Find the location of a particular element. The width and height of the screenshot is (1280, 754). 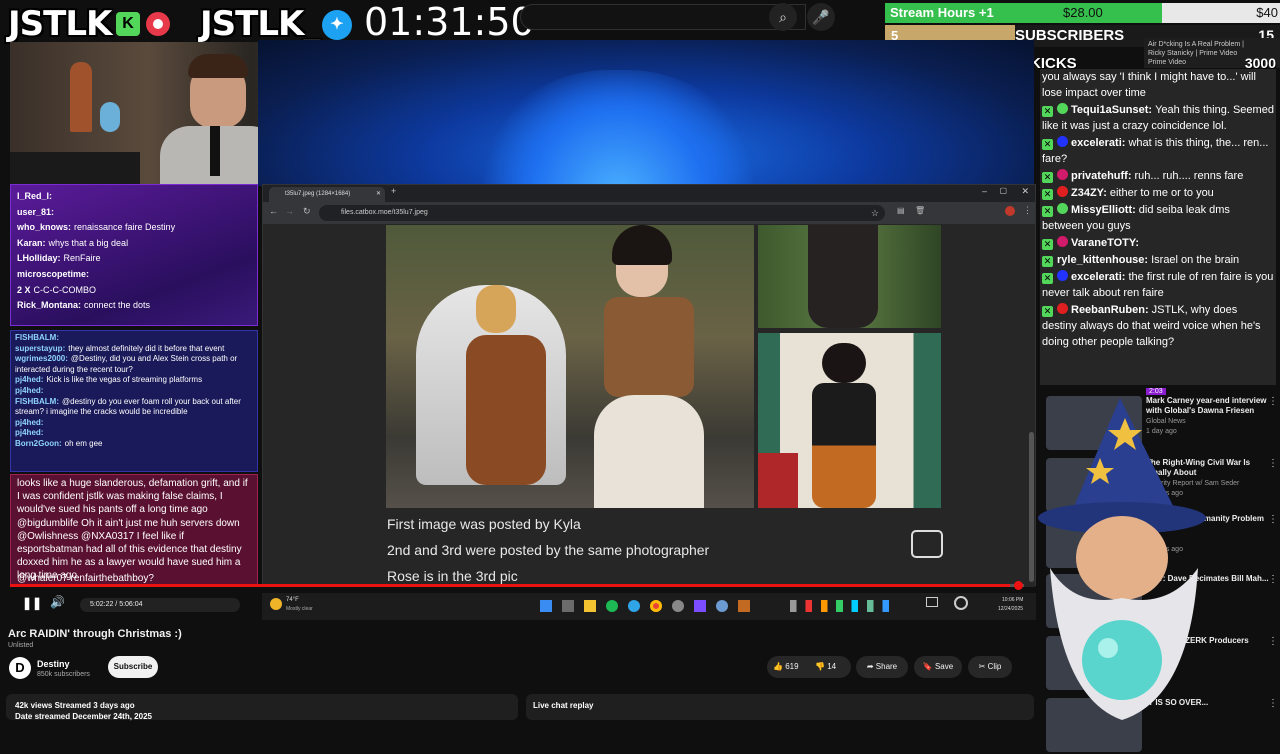

channel-avatar: D is located at coordinates (20, 668).